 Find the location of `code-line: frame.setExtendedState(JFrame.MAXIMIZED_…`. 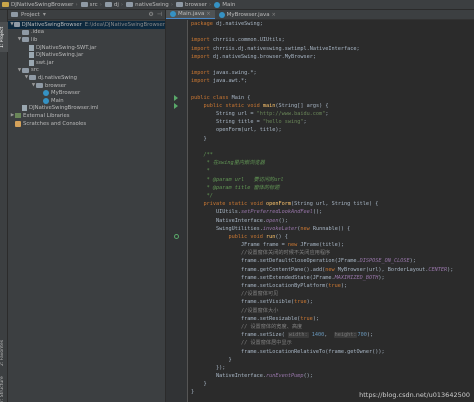

code-line: frame.setExtendedState(JFrame.MAXIMIZED_… is located at coordinates (322, 278).